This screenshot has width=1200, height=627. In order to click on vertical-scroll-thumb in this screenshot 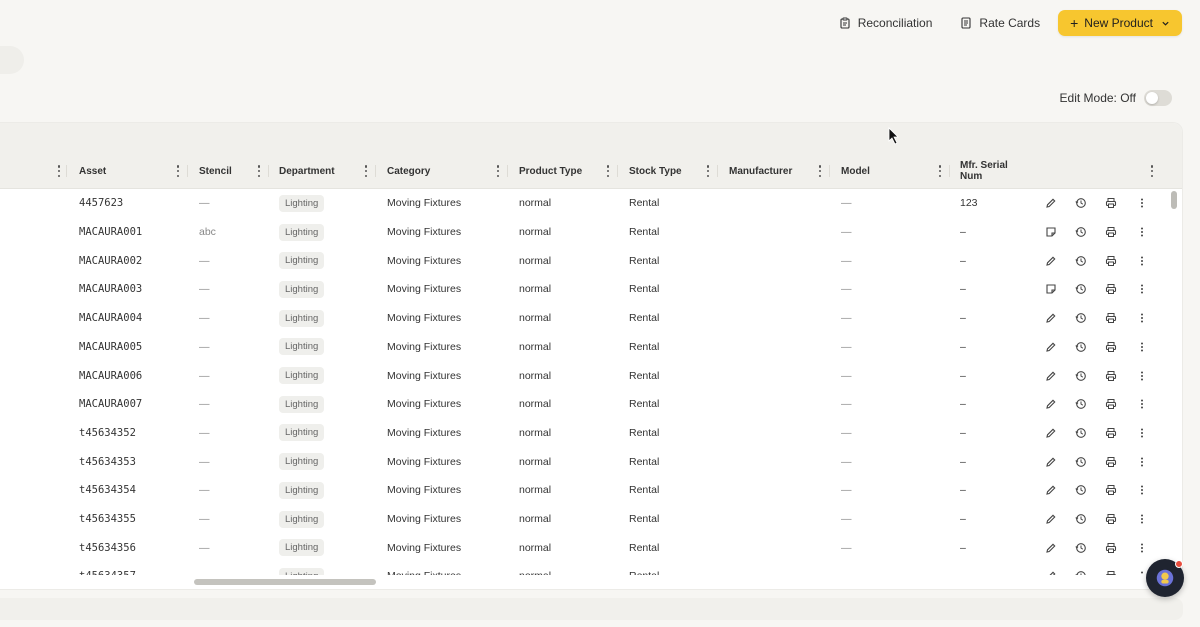, I will do `click(1174, 200)`.